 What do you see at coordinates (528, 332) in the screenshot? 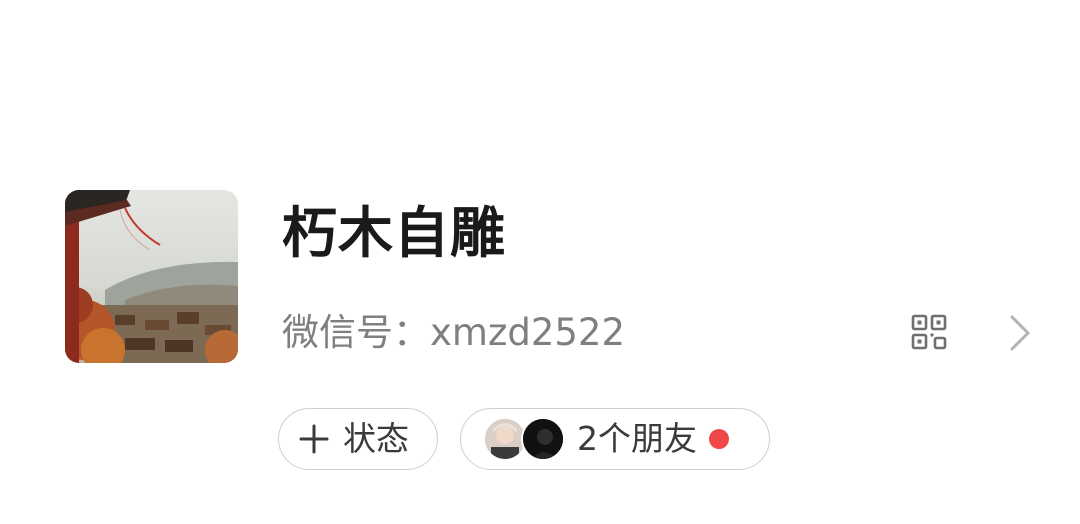
I see `wechat-id-value: xmzd2522` at bounding box center [528, 332].